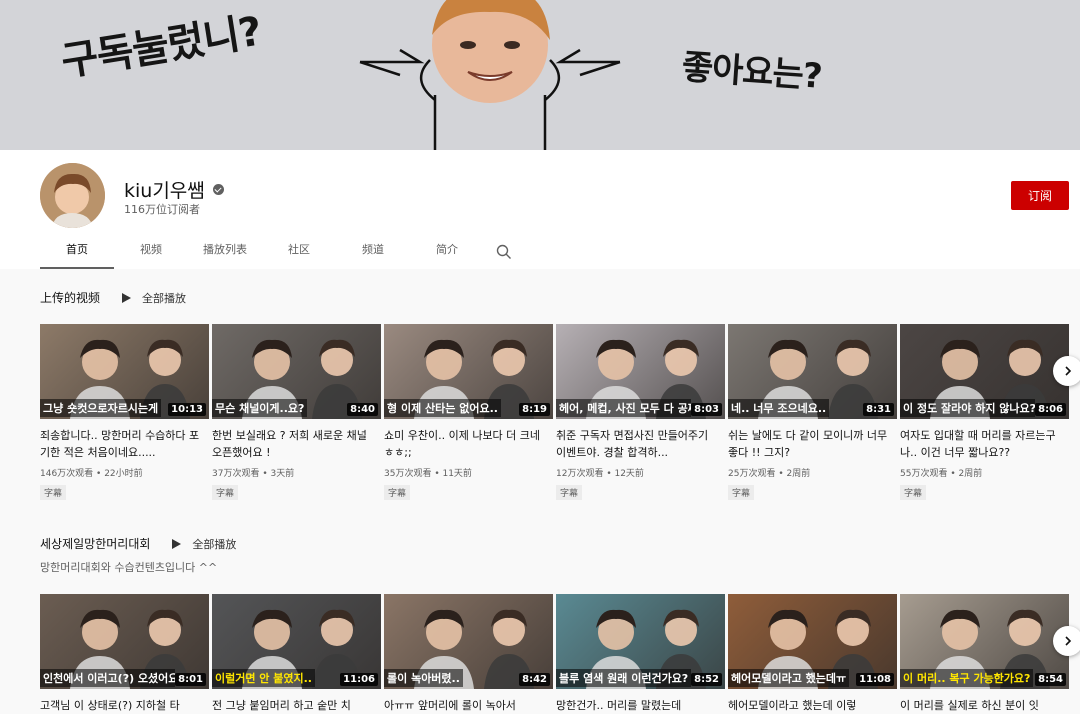 This screenshot has height=714, width=1080. What do you see at coordinates (706, 679) in the screenshot?
I see `video-duration: 8:52` at bounding box center [706, 679].